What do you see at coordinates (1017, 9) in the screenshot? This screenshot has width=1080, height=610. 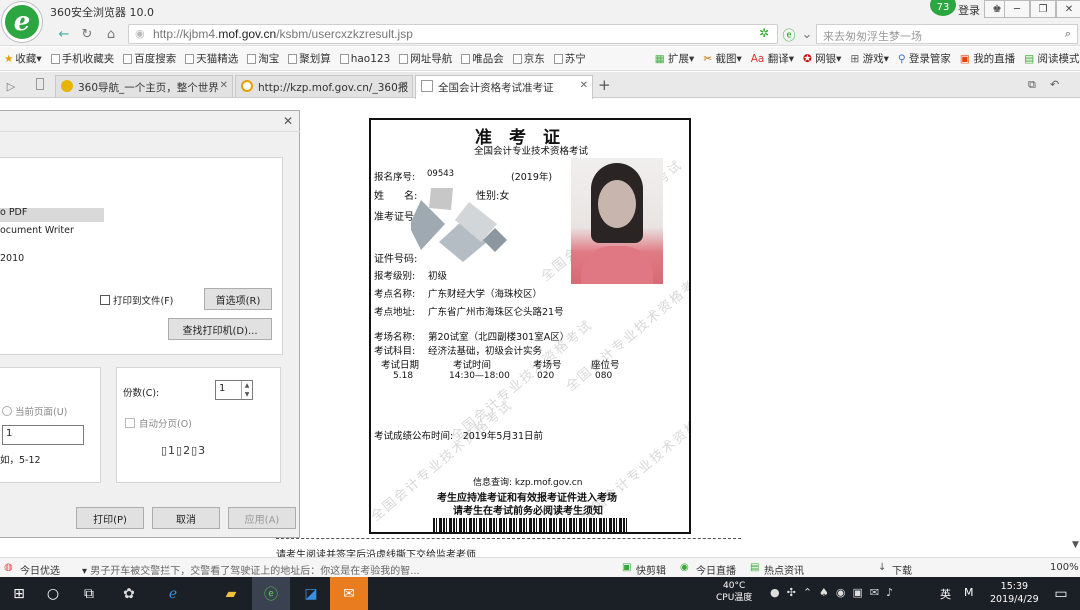 I see `minimize-icon: ─` at bounding box center [1017, 9].